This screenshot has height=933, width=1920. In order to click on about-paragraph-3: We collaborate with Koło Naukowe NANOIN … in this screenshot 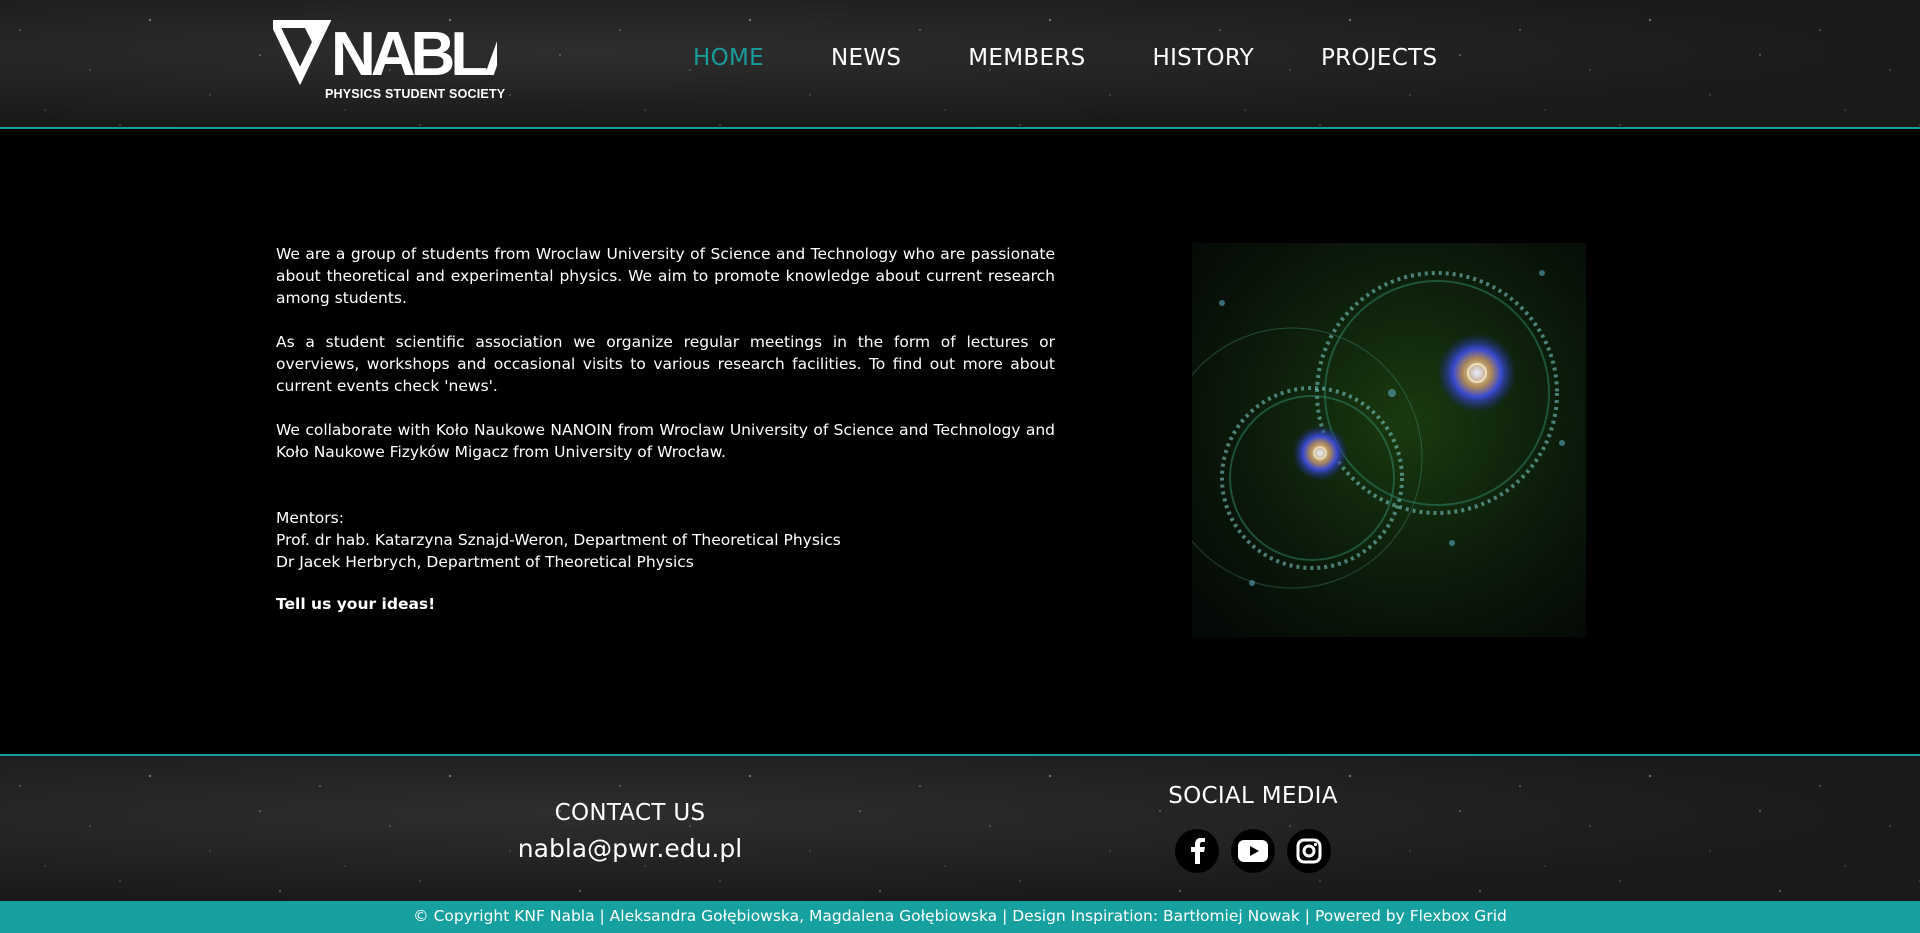, I will do `click(665, 441)`.